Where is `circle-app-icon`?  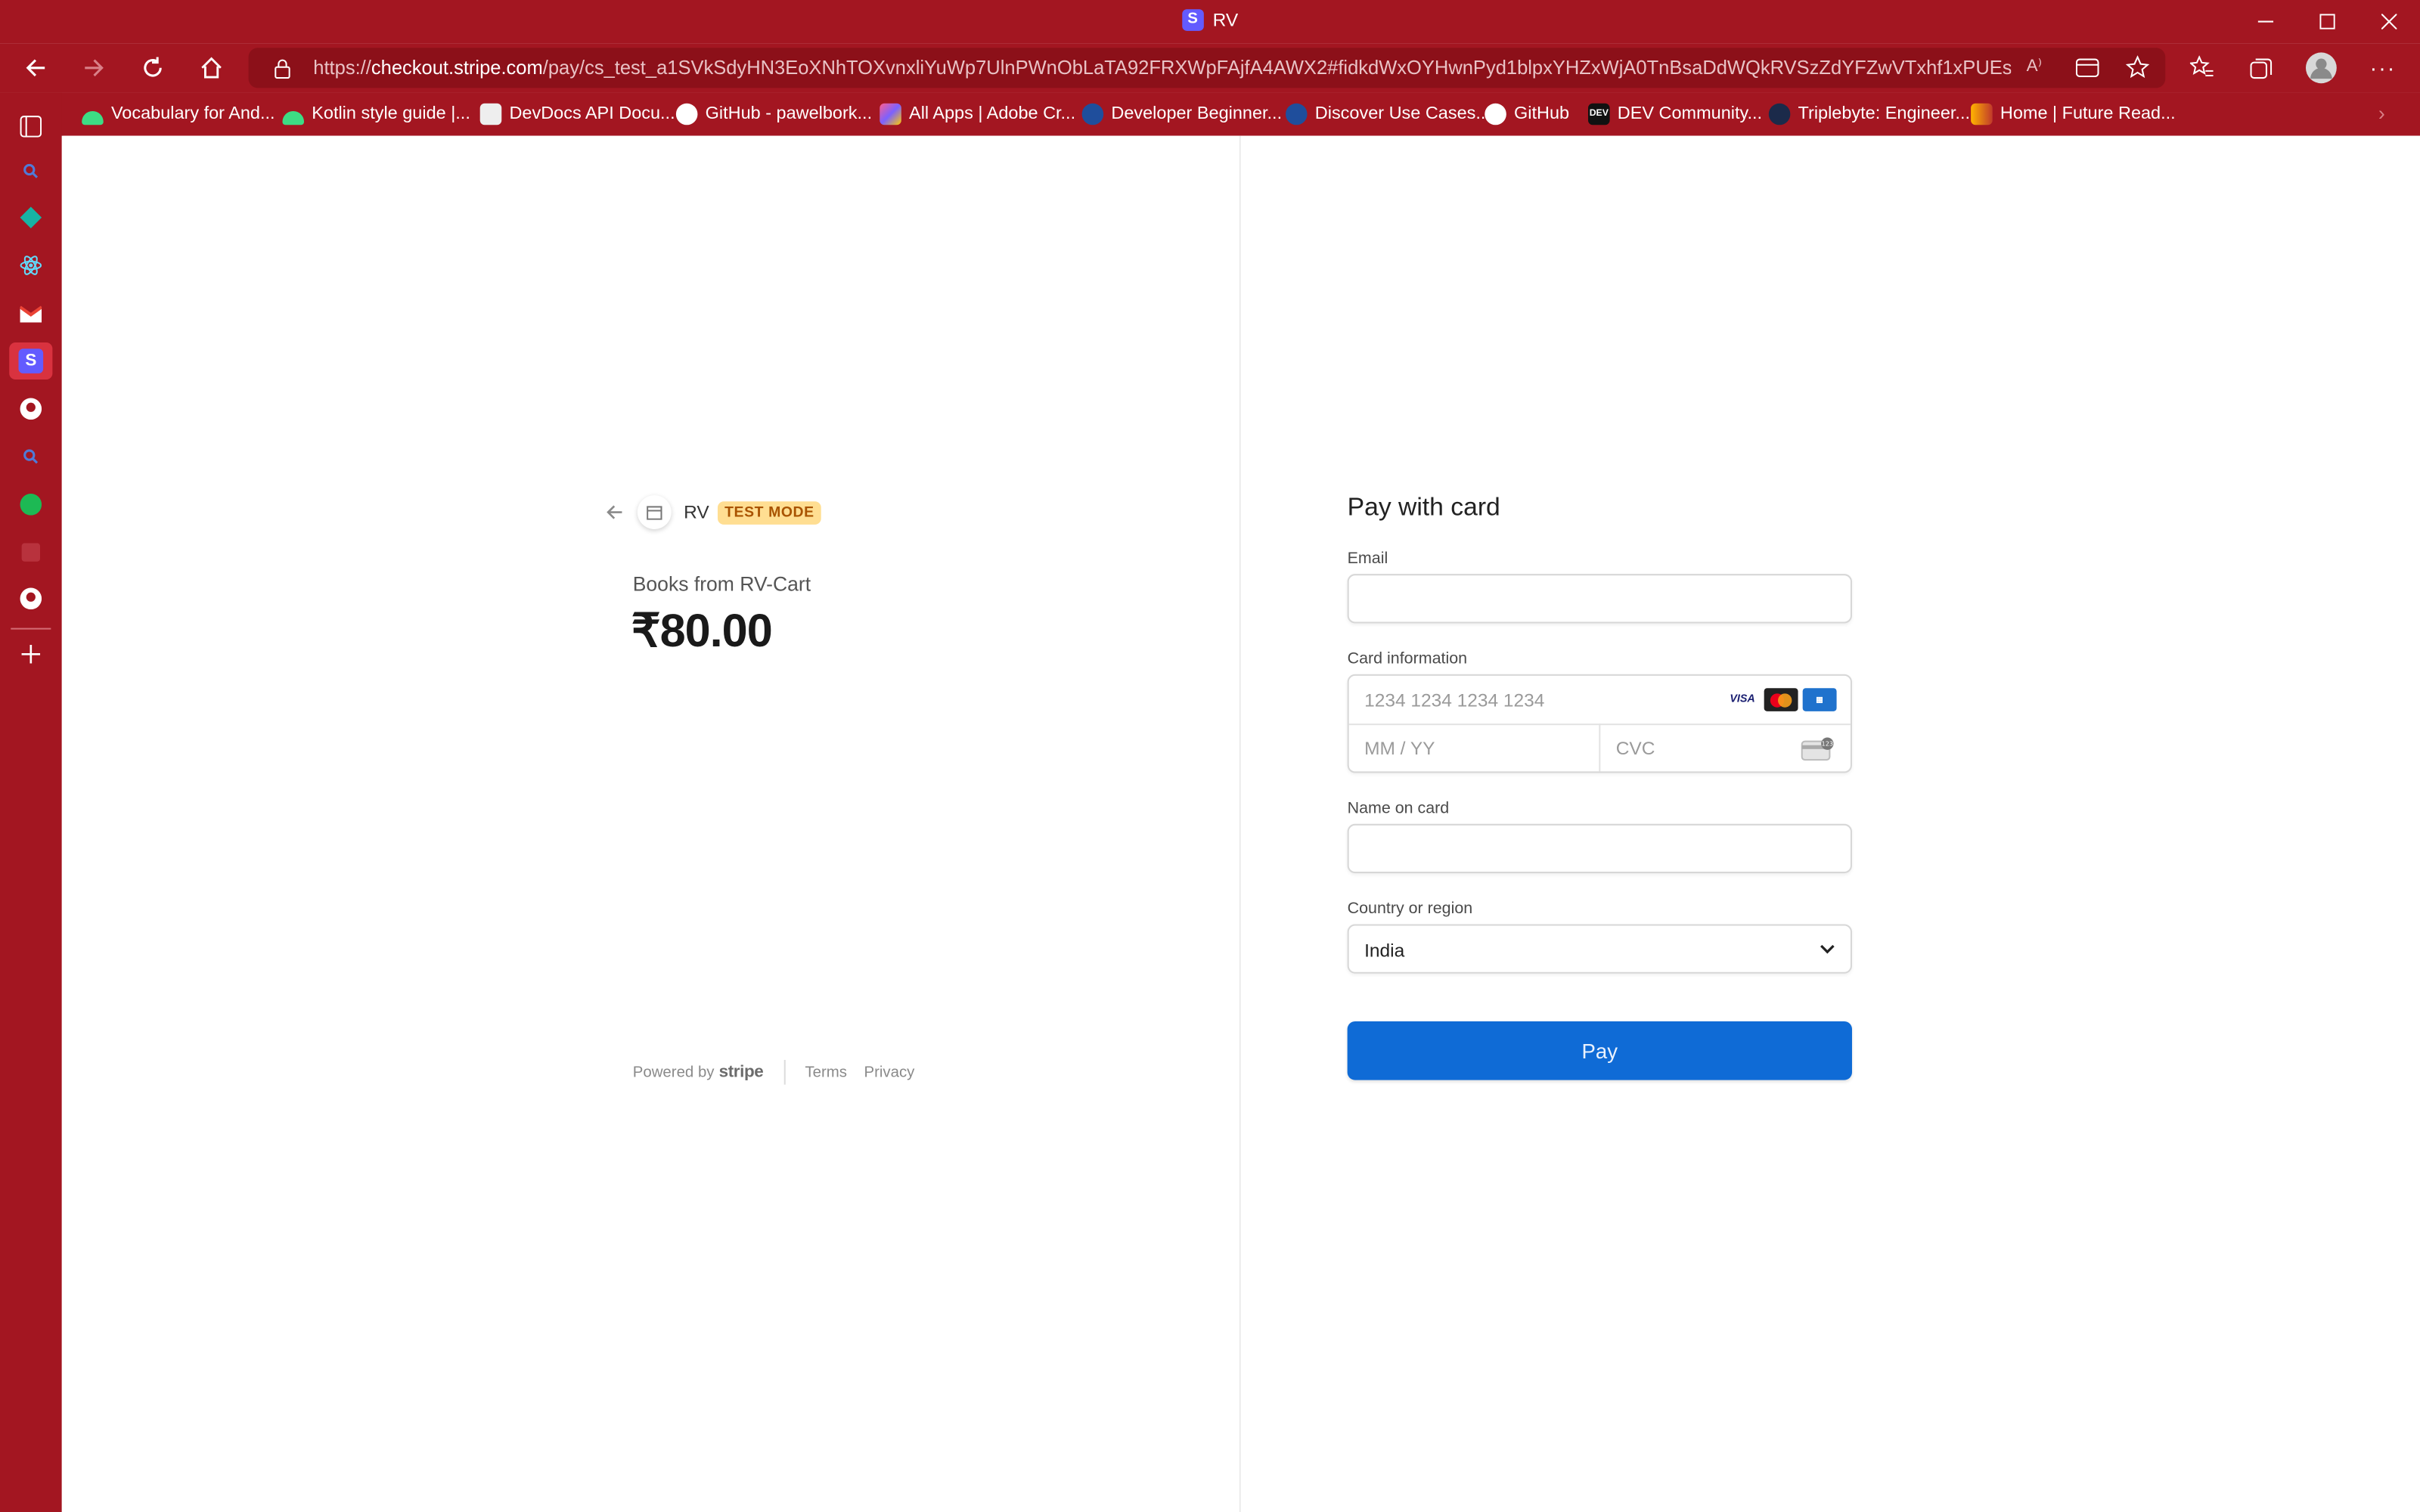
circle-app-icon is located at coordinates (31, 505).